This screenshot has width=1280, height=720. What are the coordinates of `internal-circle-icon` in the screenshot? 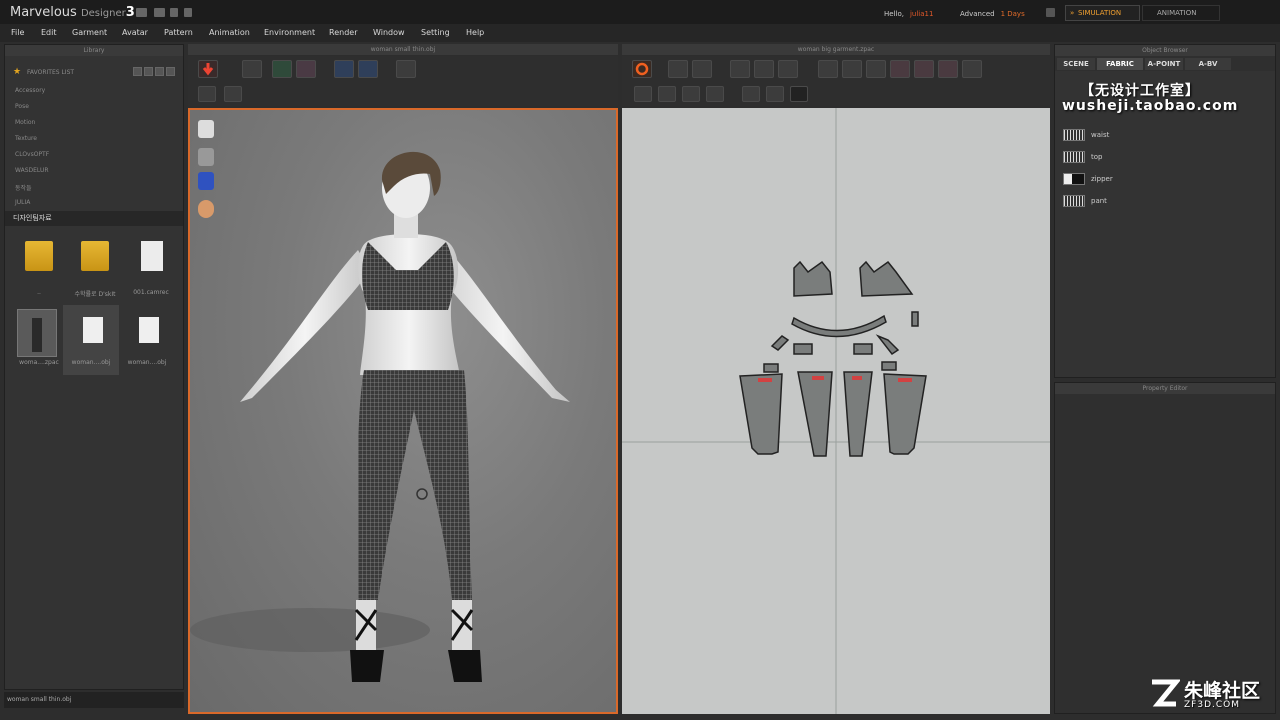 It's located at (948, 69).